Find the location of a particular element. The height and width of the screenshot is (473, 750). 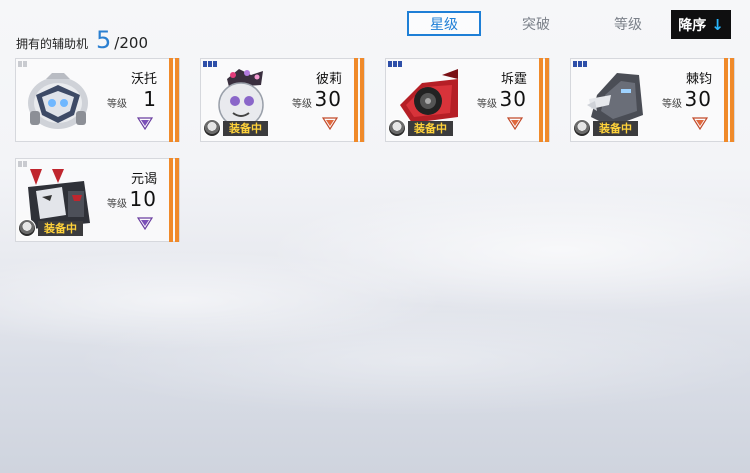

unit-card-yuanye: 装备中 元谒 等级 10 is located at coordinates (97, 200).